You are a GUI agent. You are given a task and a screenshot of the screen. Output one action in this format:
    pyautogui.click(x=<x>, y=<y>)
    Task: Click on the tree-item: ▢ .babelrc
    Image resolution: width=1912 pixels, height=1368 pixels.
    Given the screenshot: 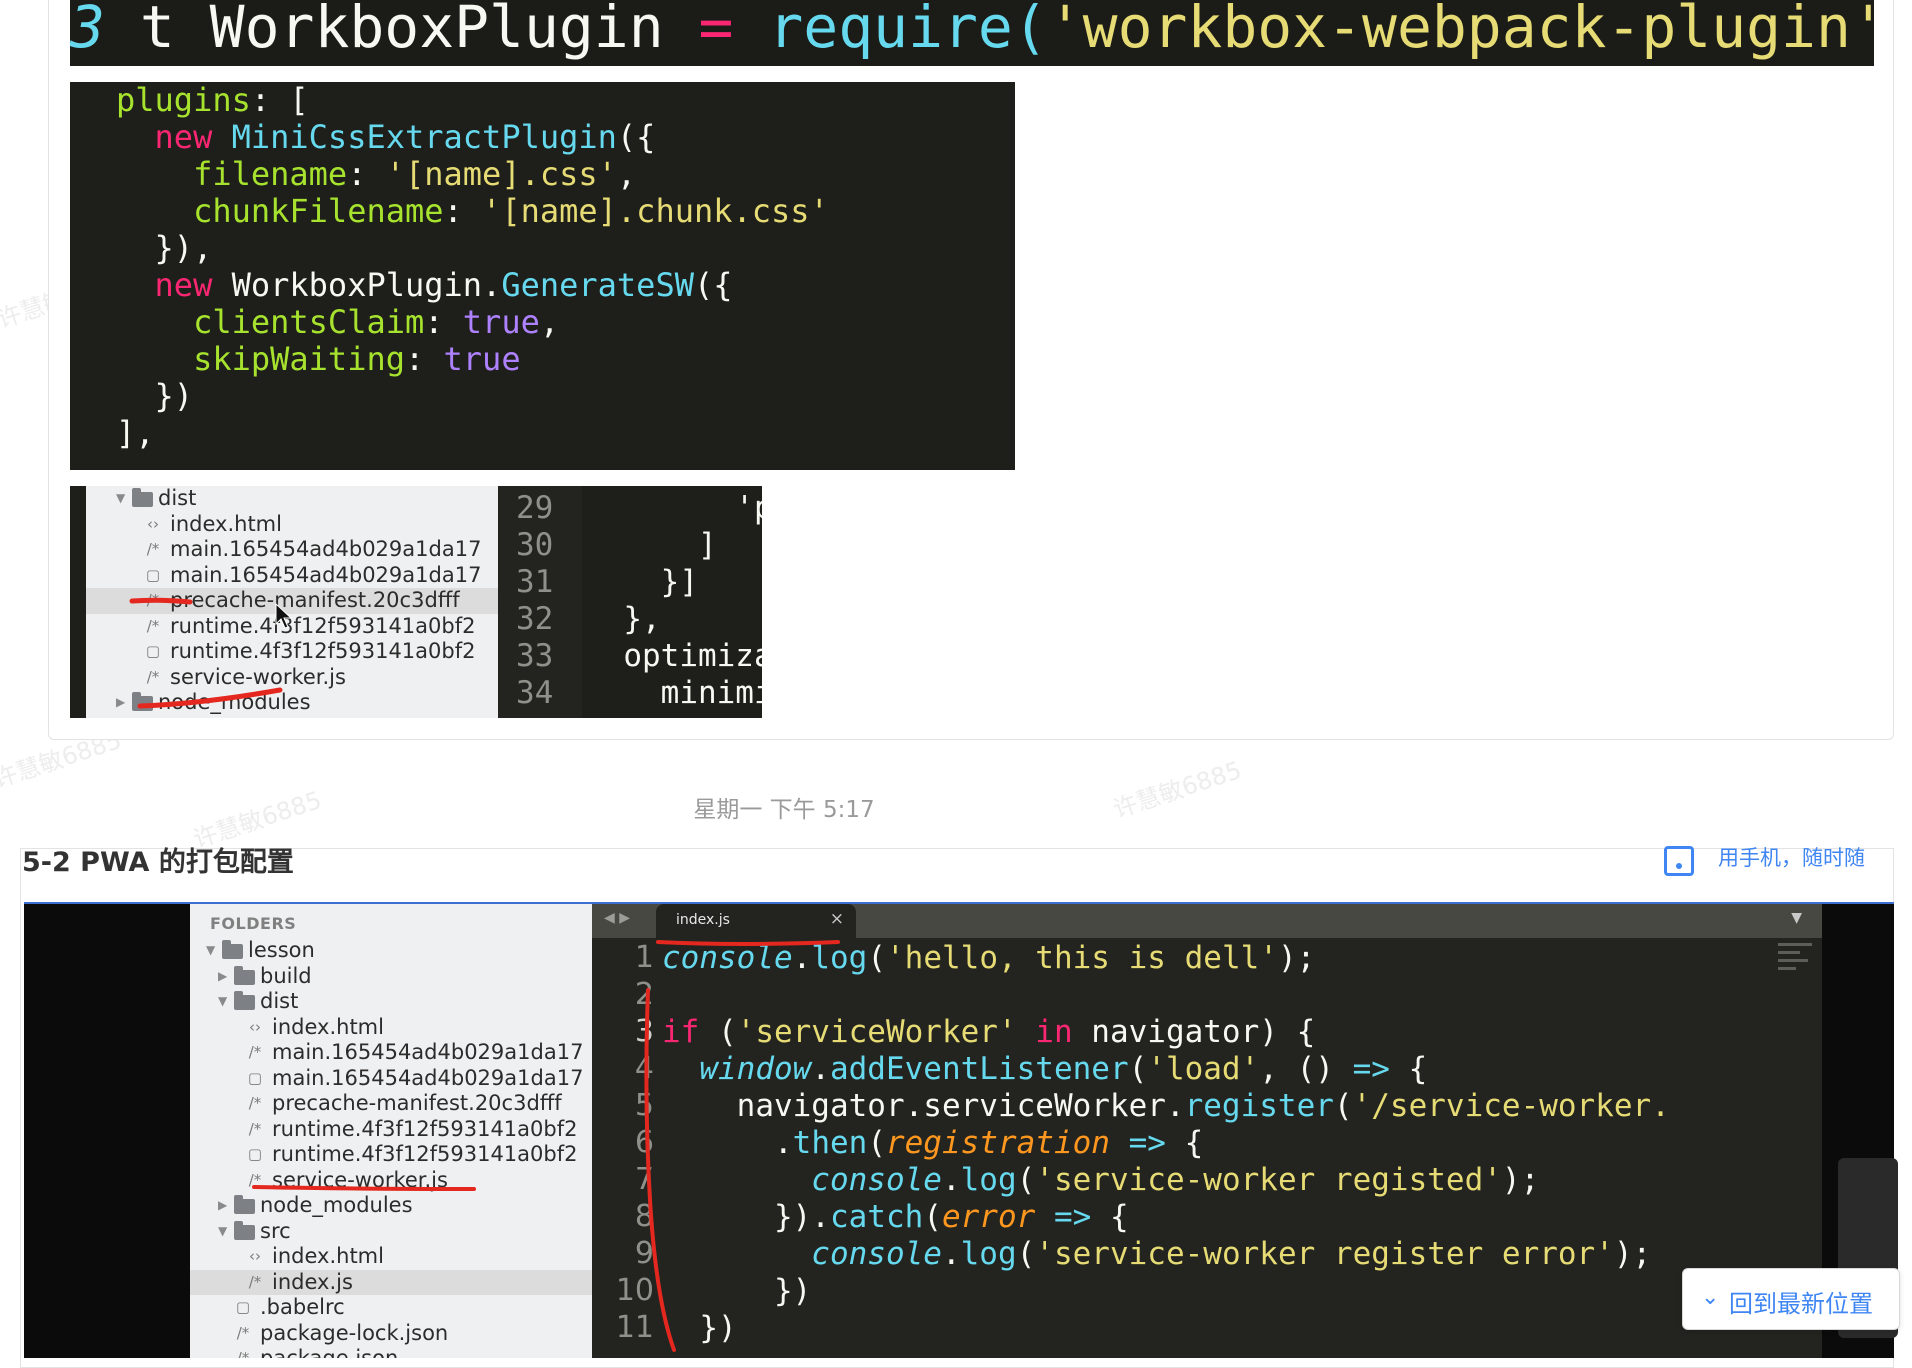 What is the action you would take?
    pyautogui.click(x=391, y=1308)
    